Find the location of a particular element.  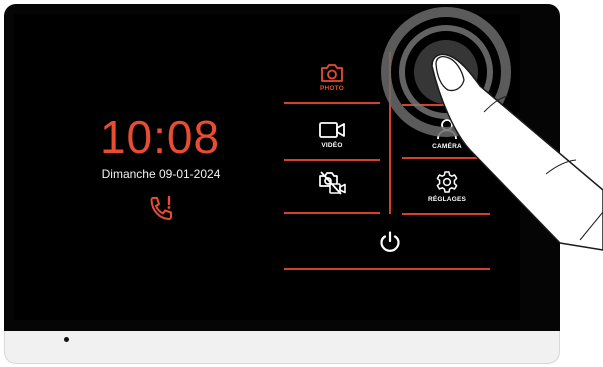

menu-video: VIDÉO is located at coordinates (332, 134).